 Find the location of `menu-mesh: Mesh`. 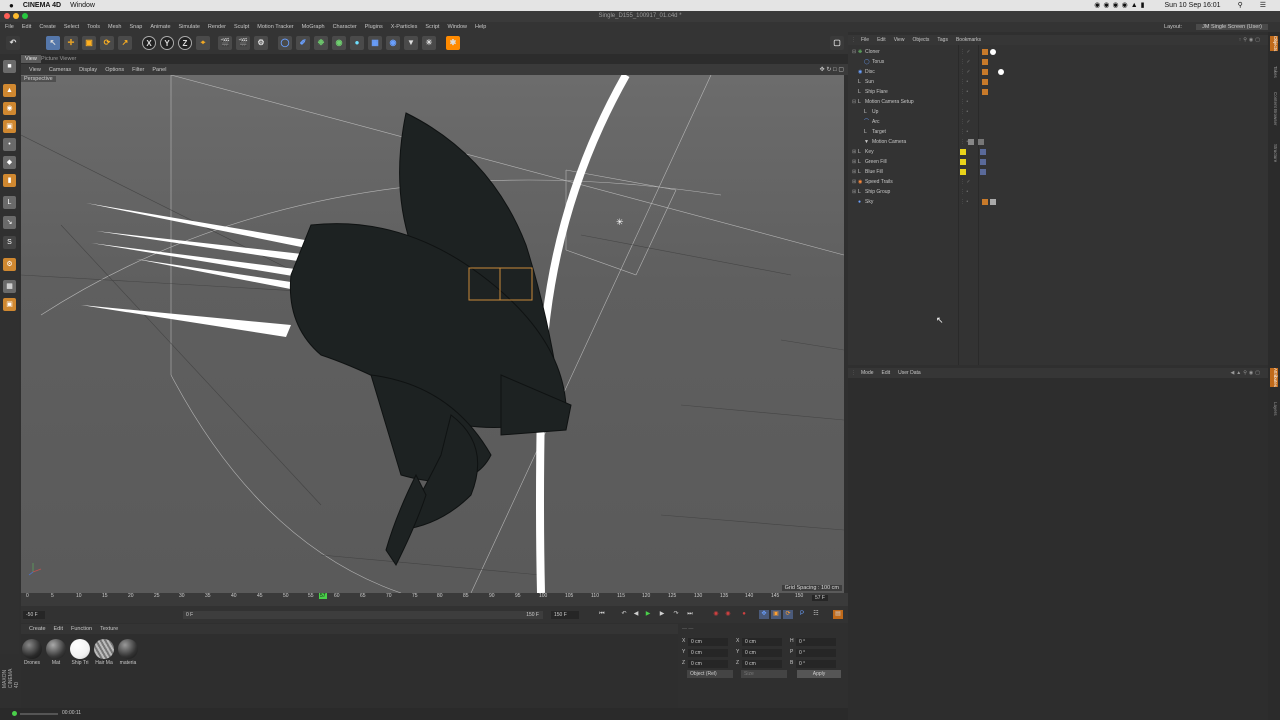

menu-mesh: Mesh is located at coordinates (114, 27).